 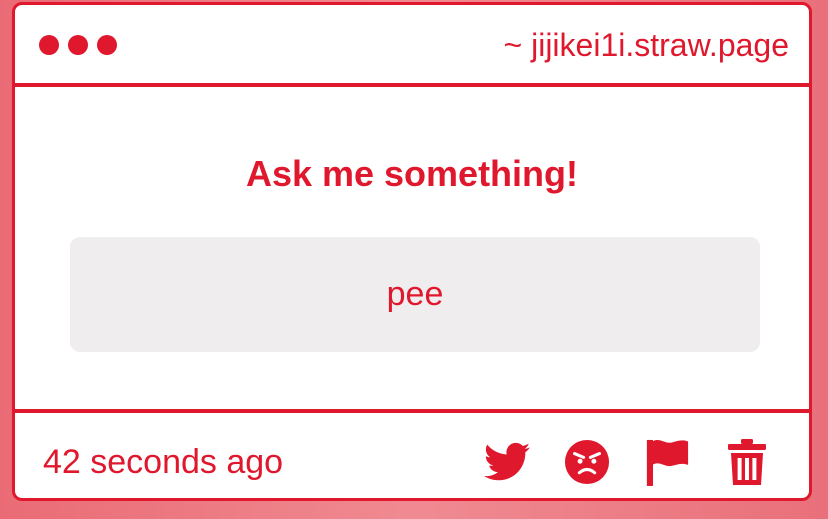 I want to click on react-angry-button, so click(x=587, y=462).